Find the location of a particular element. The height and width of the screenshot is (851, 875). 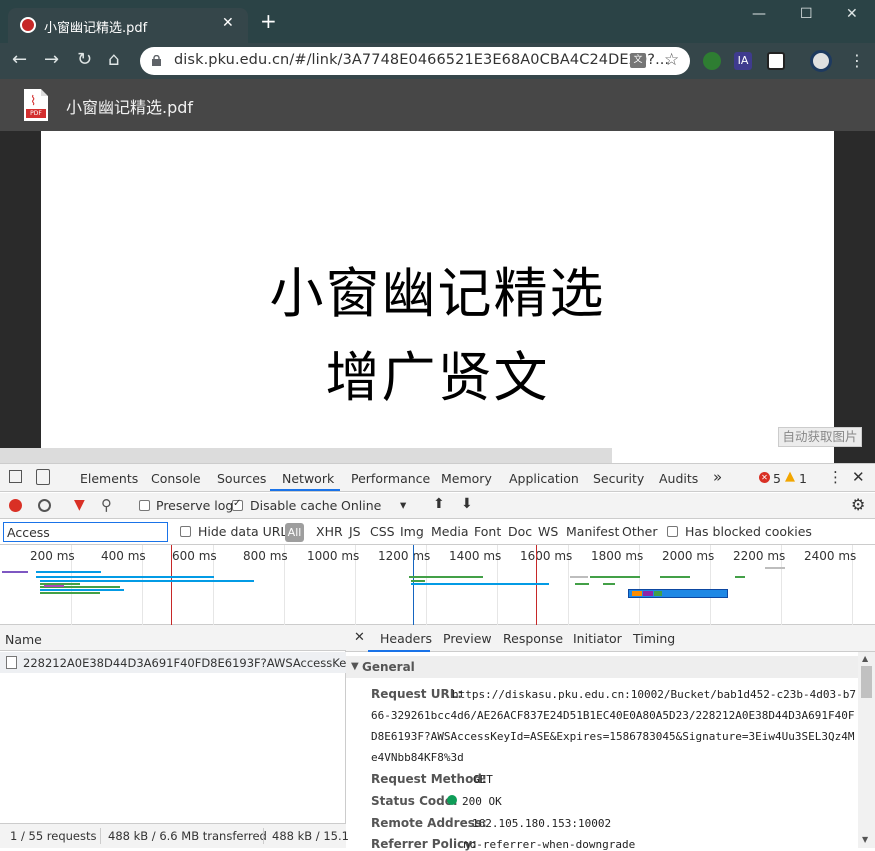

scrollbar-thumb is located at coordinates (866, 682).